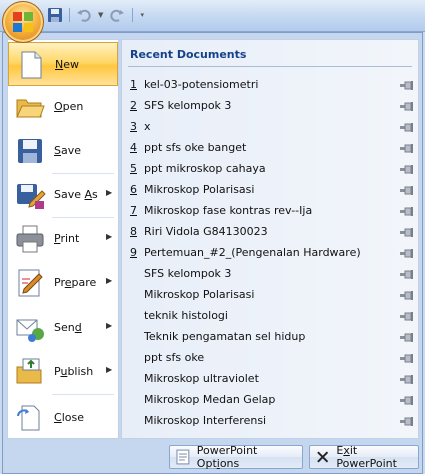 The height and width of the screenshot is (474, 425). I want to click on office-button, so click(23, 22).